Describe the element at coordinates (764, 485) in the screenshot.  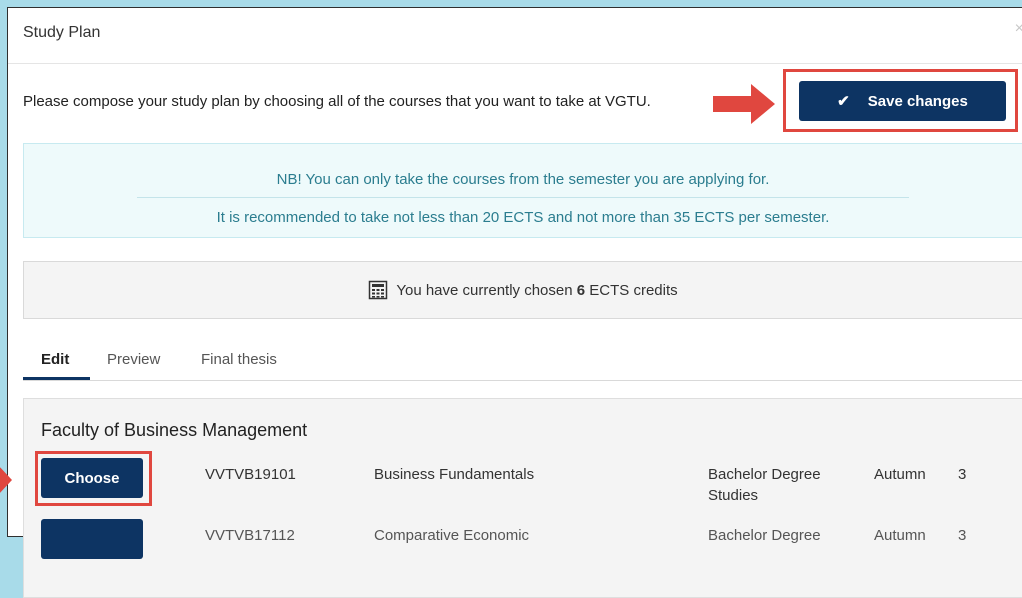
I see `course-level: Bachelor Degree Studies` at that location.